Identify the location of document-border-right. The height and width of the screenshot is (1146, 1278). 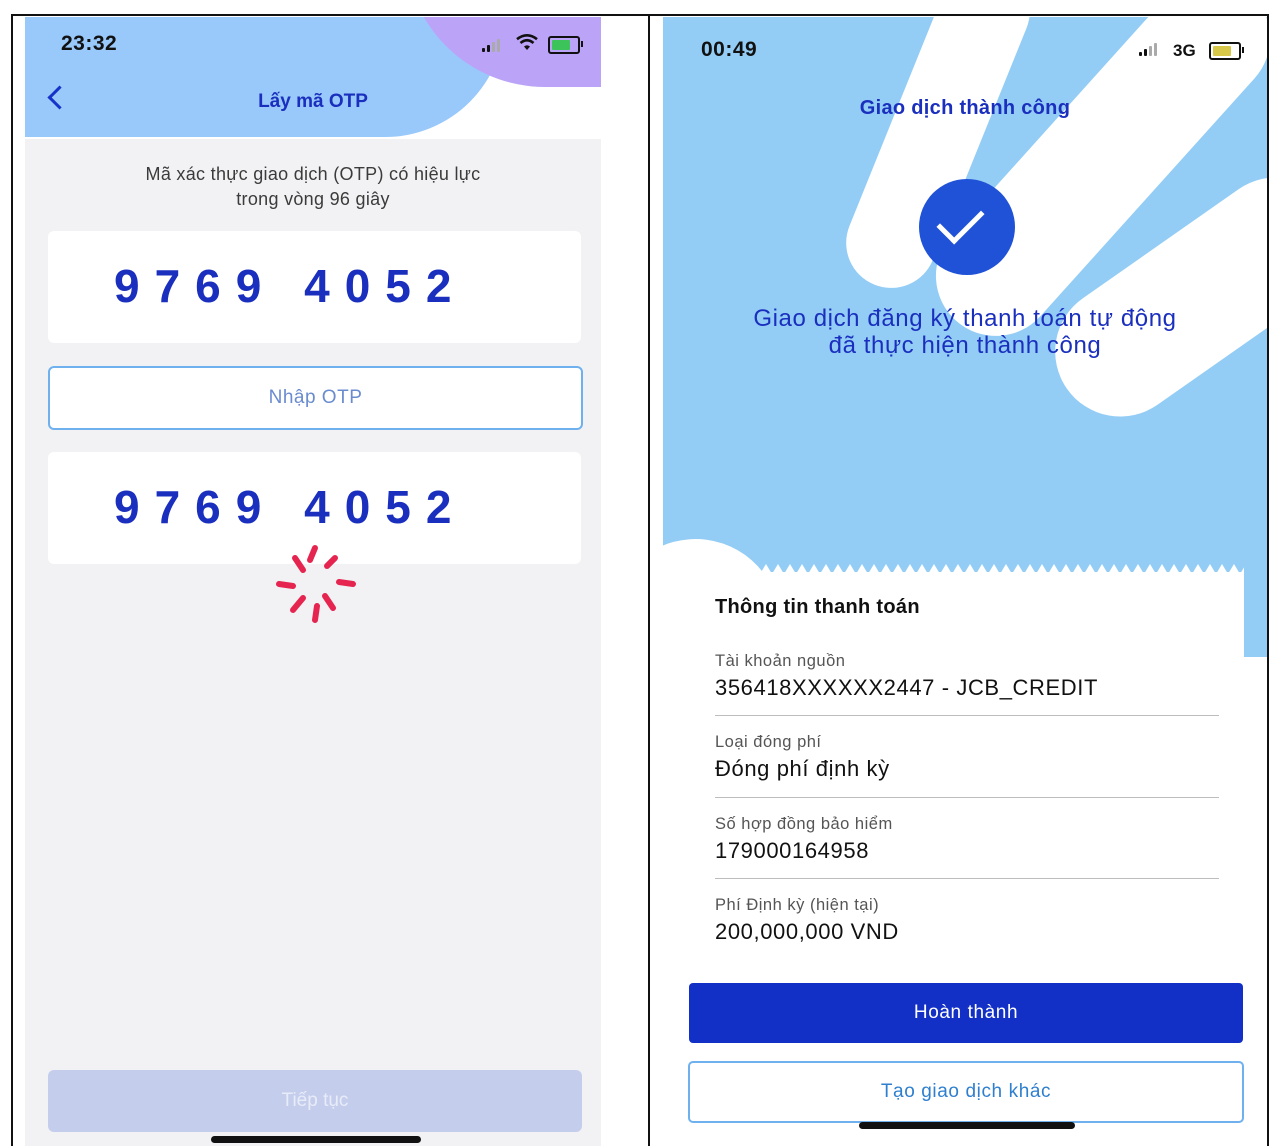
(1268, 580).